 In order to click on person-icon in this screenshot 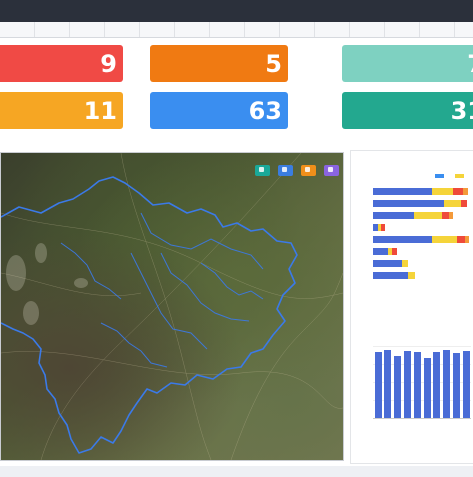, I will do `click(261, 169)`.